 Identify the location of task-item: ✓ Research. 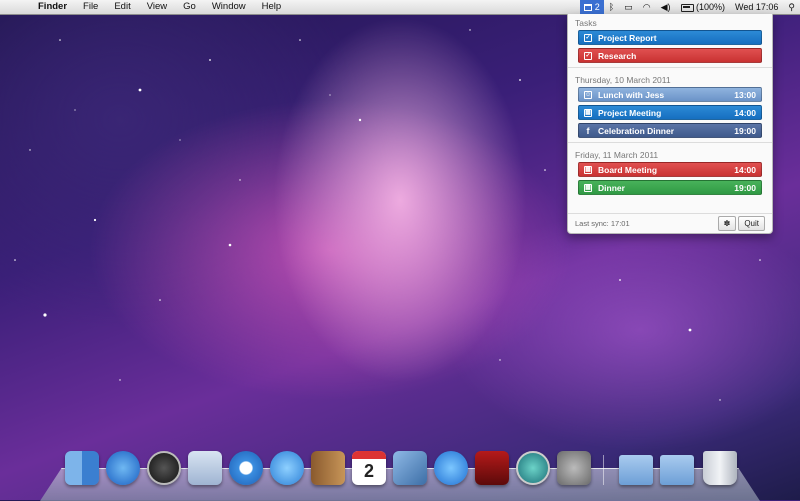
(670, 55).